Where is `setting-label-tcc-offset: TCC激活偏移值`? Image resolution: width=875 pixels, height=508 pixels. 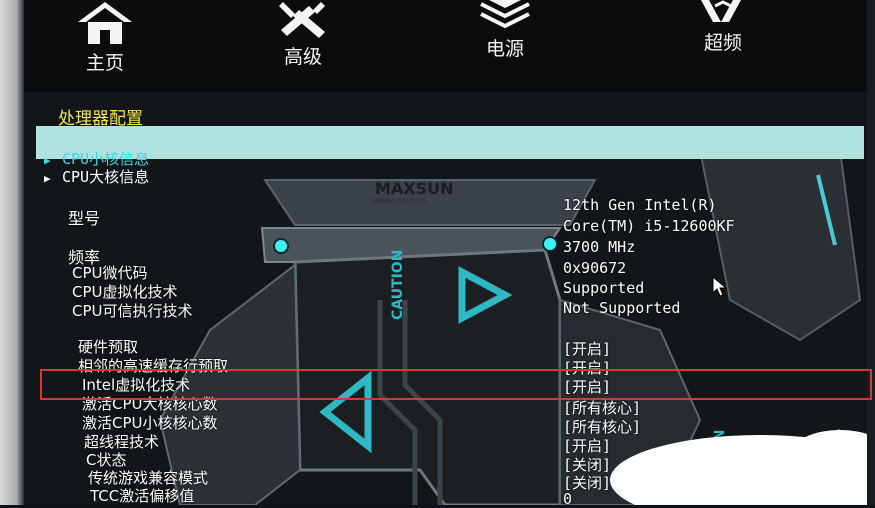 setting-label-tcc-offset: TCC激活偏移值 is located at coordinates (142, 495).